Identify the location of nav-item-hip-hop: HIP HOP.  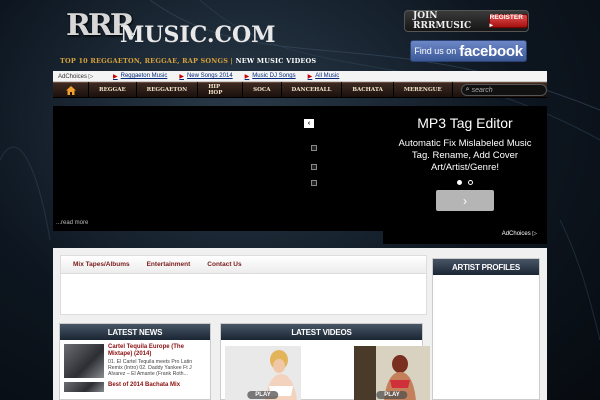
(221, 90).